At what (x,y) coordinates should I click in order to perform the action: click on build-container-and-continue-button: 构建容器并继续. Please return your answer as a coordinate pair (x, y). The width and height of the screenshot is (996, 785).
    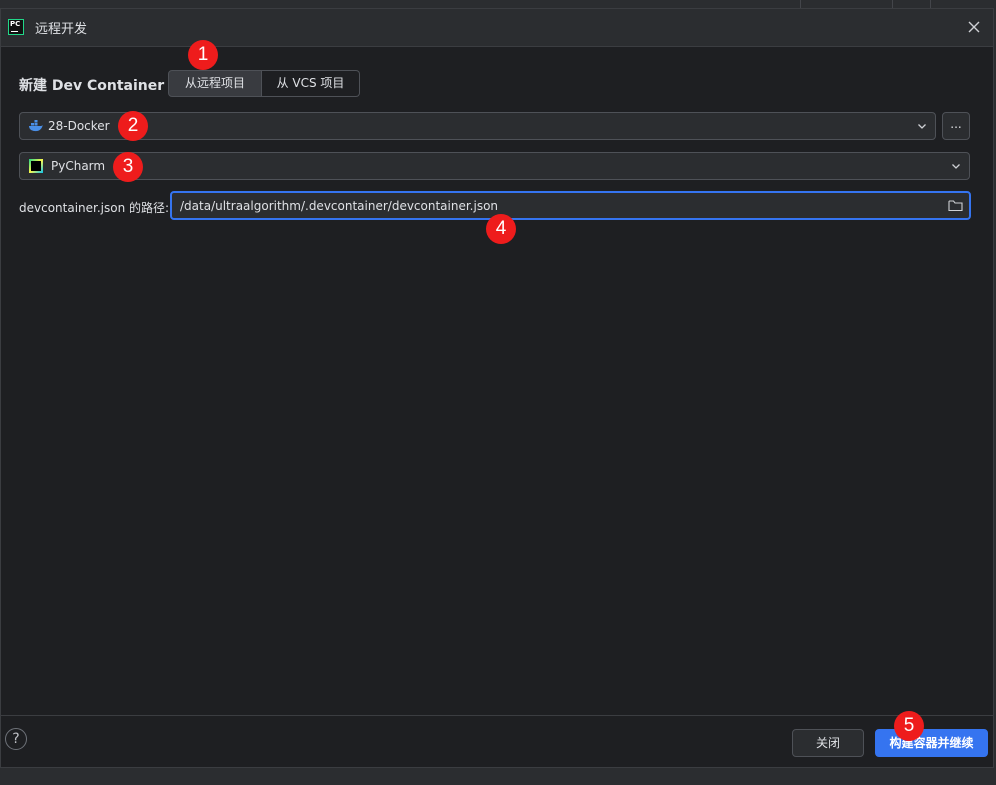
    Looking at the image, I should click on (931, 743).